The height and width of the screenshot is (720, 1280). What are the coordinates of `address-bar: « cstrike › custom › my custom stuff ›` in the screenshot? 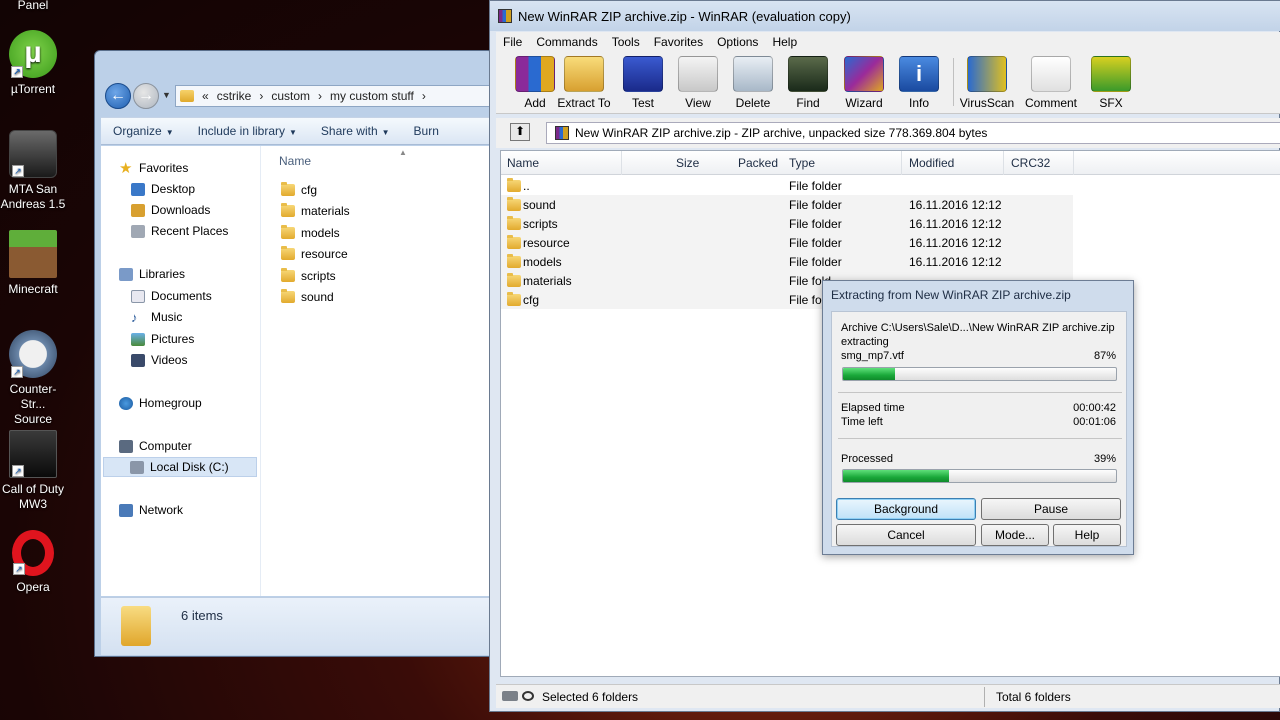 It's located at (333, 96).